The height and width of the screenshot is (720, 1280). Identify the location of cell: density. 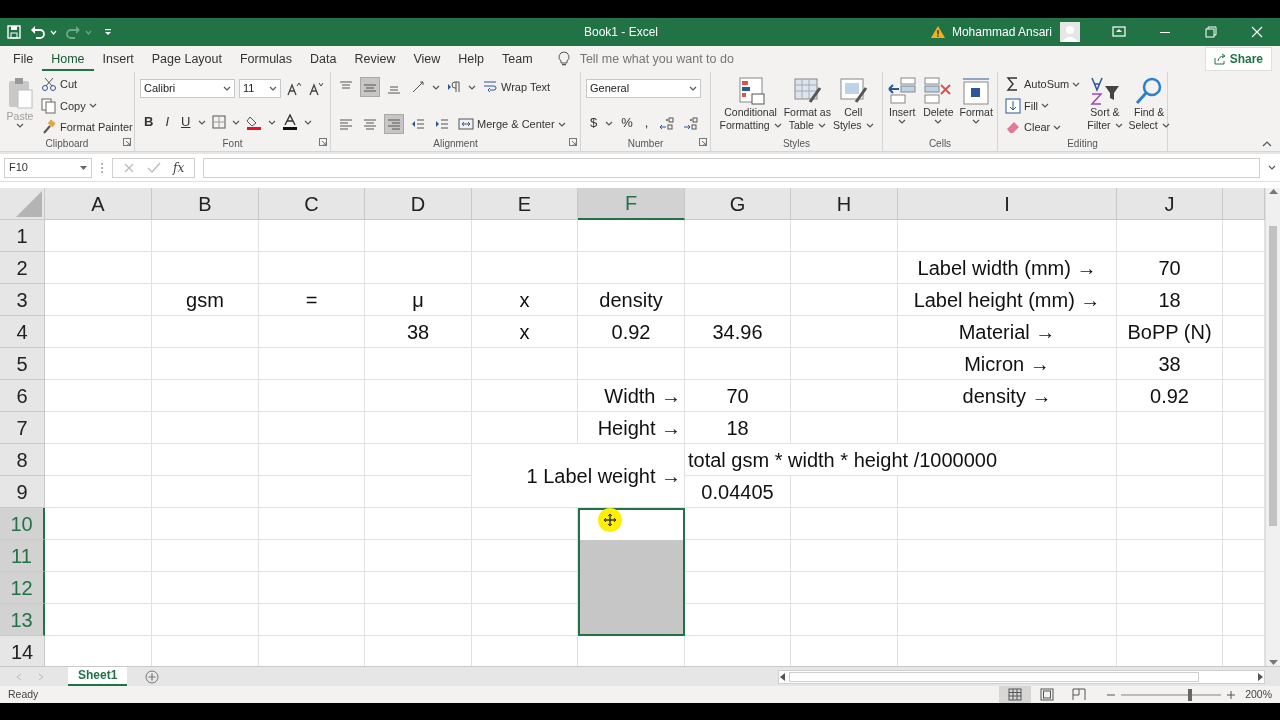
(631, 299).